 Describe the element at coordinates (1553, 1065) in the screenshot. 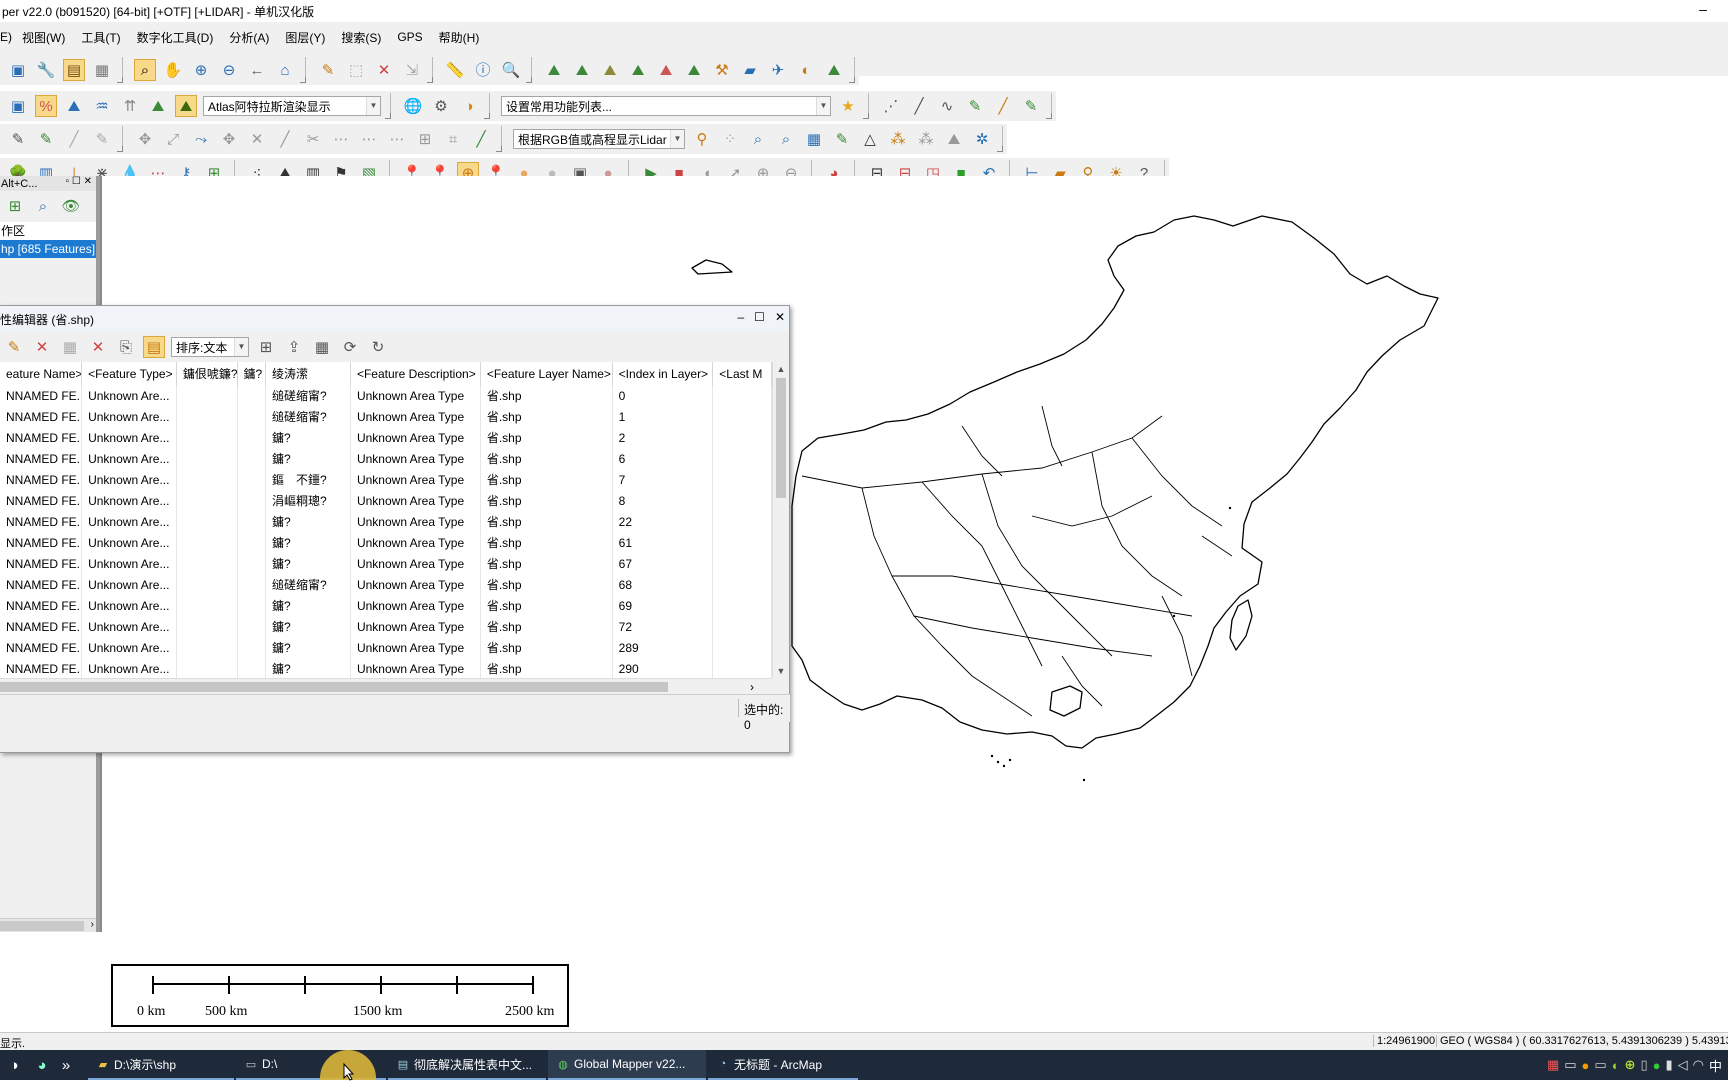

I see `tray-app-icon: ▦` at that location.